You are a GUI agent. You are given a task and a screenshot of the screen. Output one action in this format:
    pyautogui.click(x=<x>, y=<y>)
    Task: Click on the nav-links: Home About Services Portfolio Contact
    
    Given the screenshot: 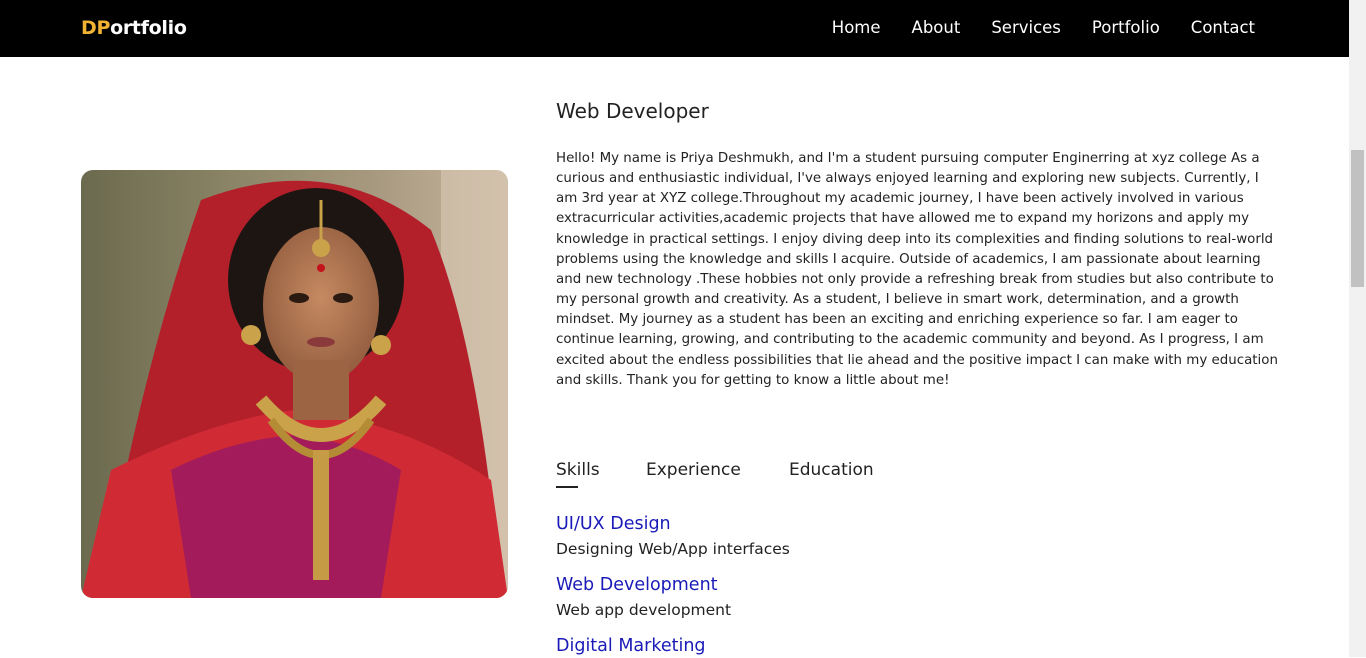 What is the action you would take?
    pyautogui.click(x=1043, y=28)
    